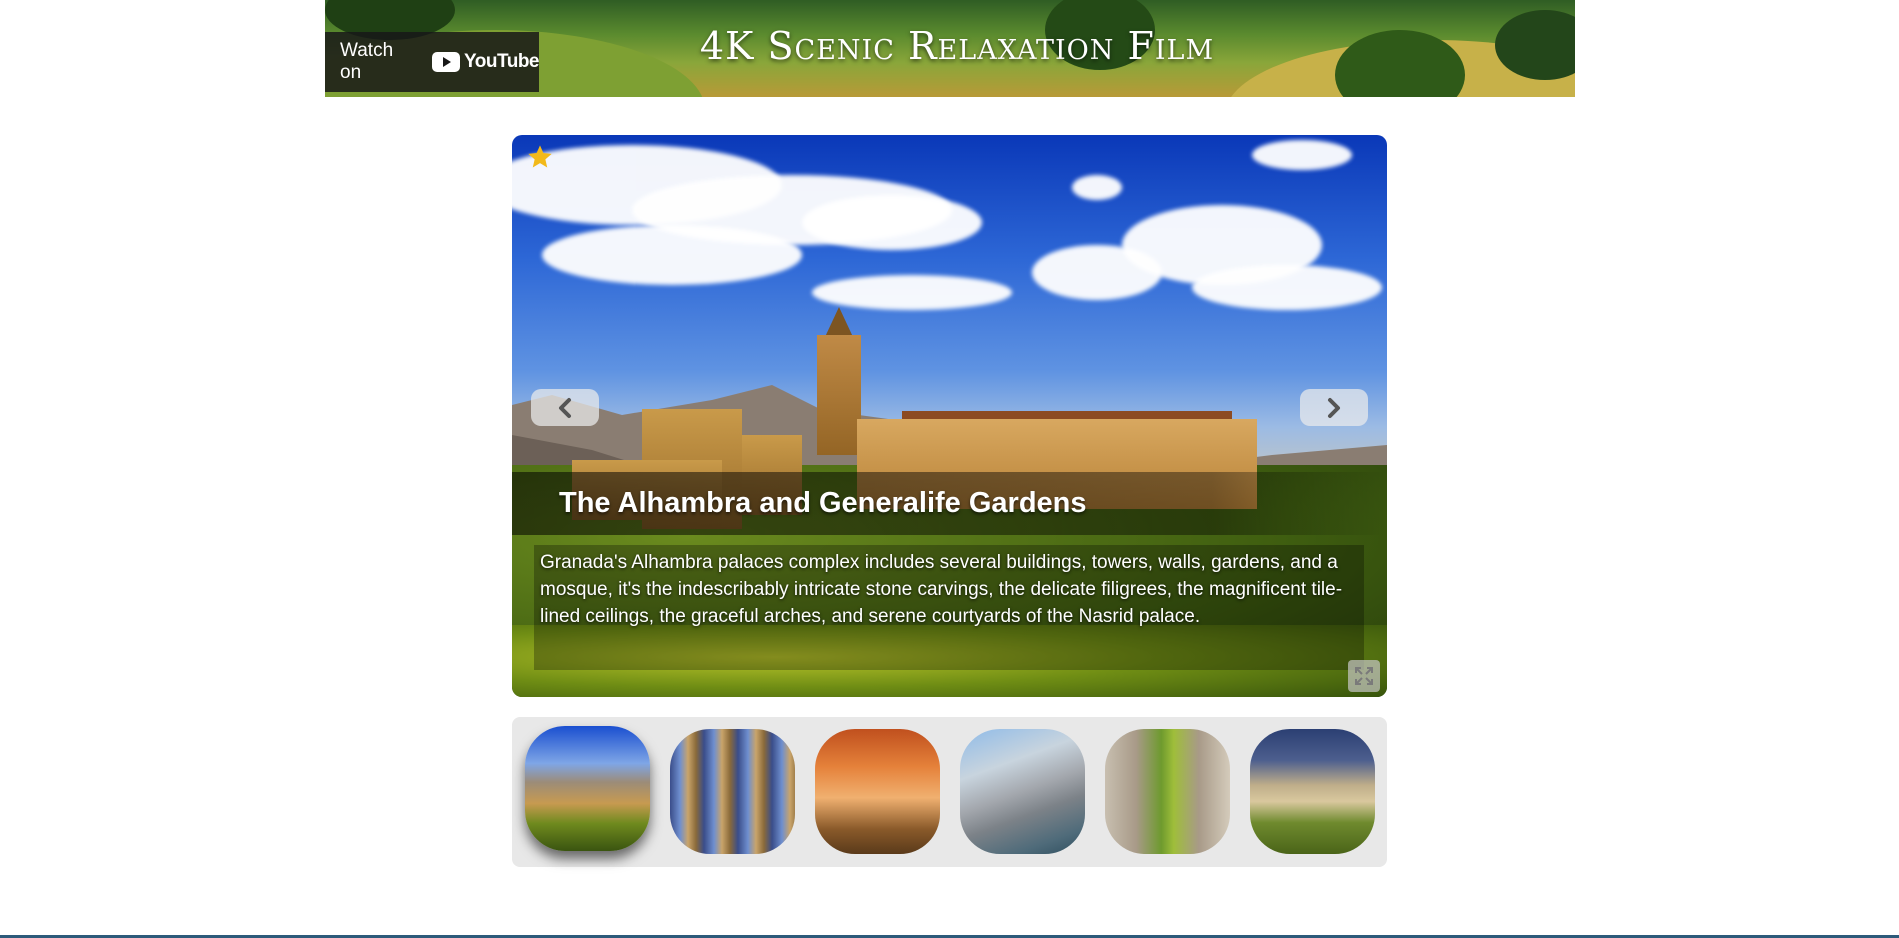 This screenshot has height=938, width=1899. I want to click on youtube-play-icon, so click(446, 62).